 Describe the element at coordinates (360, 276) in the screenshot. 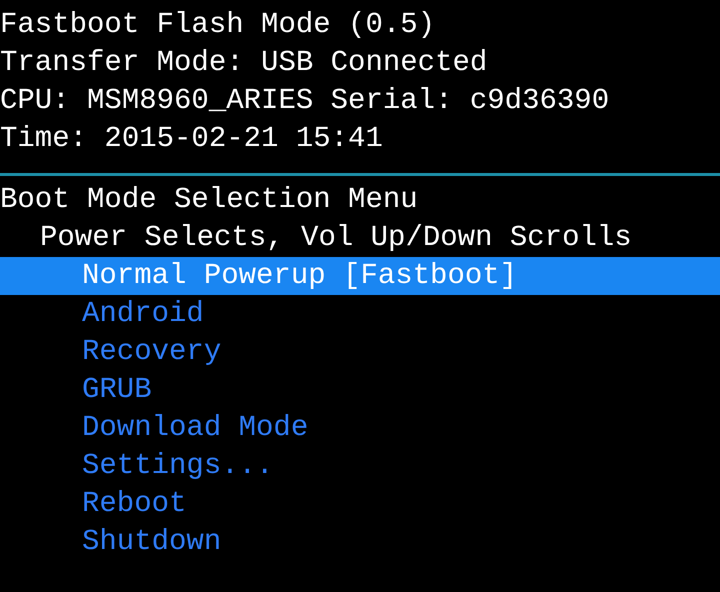

I see `menu-item: Normal Powerup [Fastboot]` at that location.